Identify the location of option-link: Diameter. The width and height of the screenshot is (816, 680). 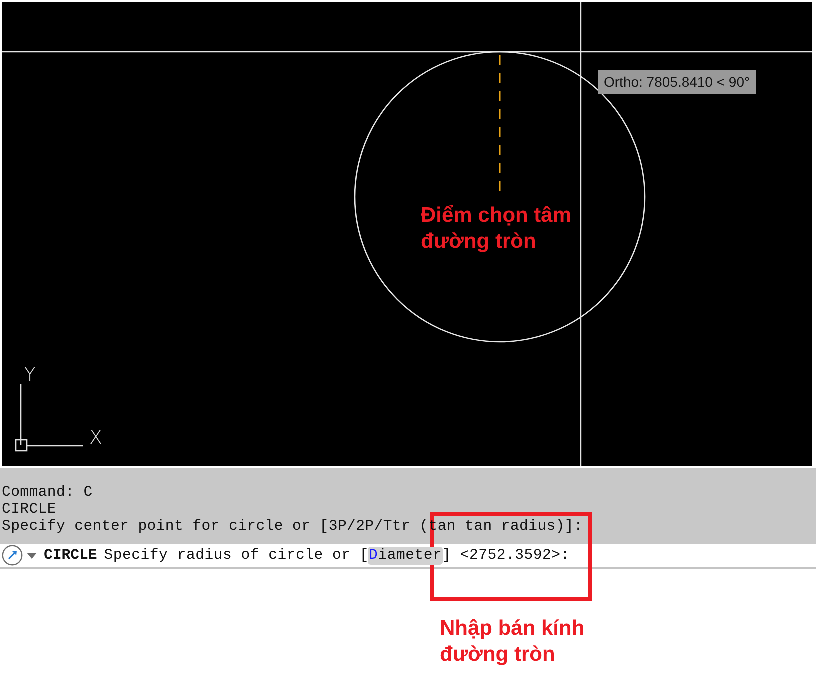
(406, 555).